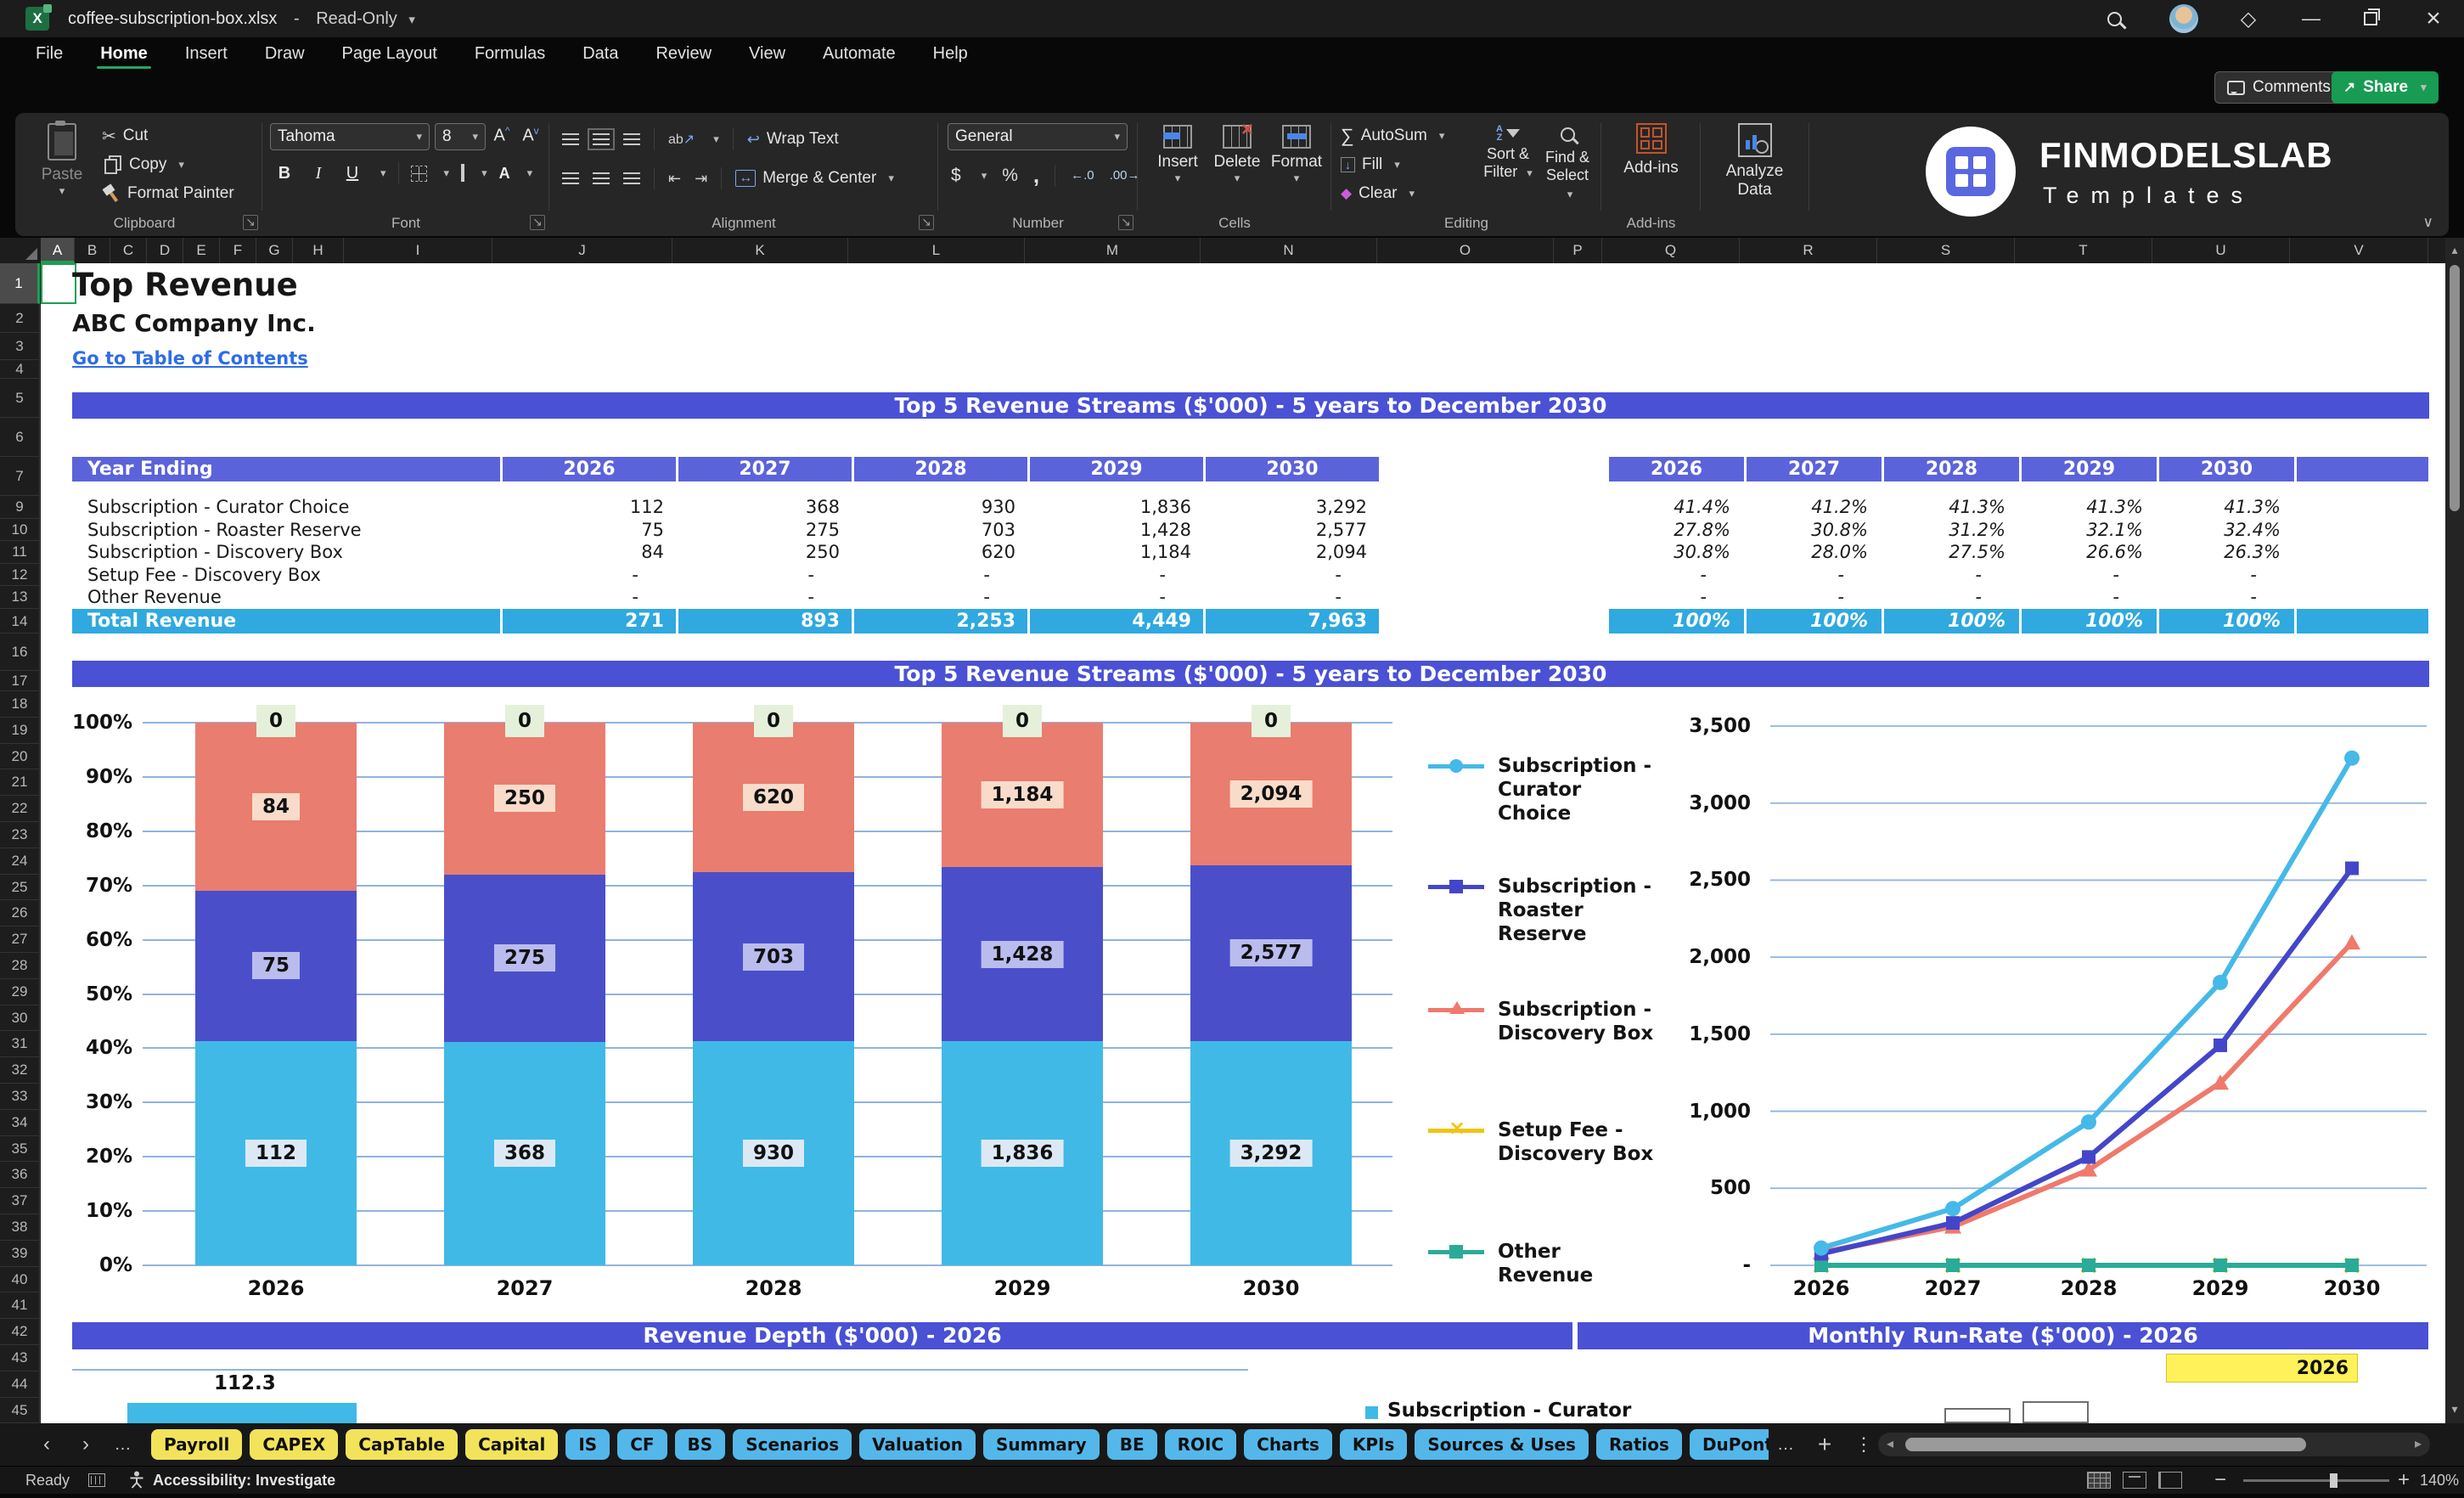 The height and width of the screenshot is (1498, 2464). I want to click on pct-cell: 27.8%, so click(1676, 530).